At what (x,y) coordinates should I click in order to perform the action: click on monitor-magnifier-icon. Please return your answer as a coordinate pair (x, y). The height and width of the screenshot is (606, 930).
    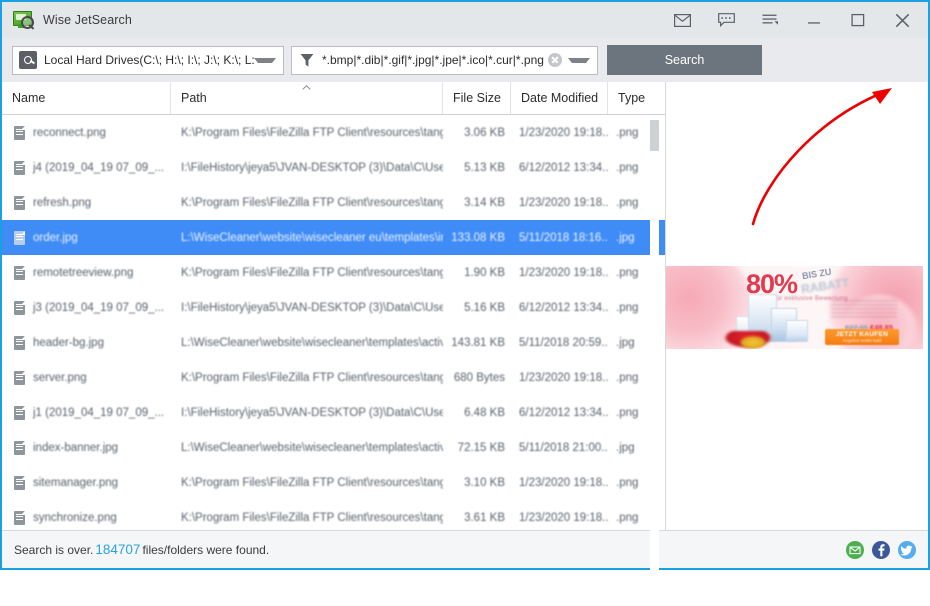
    Looking at the image, I should click on (23, 20).